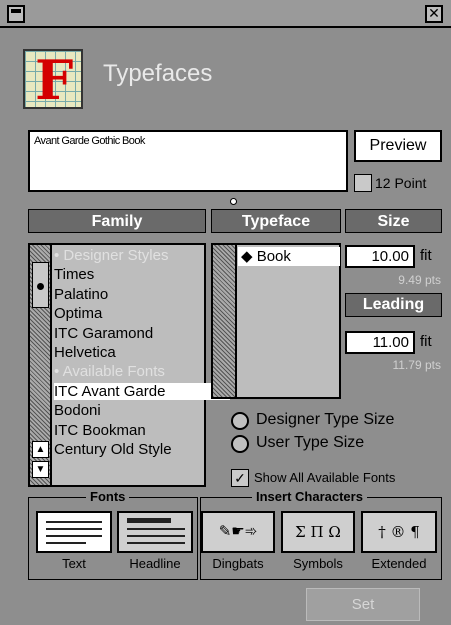 The width and height of the screenshot is (451, 625). What do you see at coordinates (309, 496) in the screenshot?
I see `insert-characters-title: Insert Characters` at bounding box center [309, 496].